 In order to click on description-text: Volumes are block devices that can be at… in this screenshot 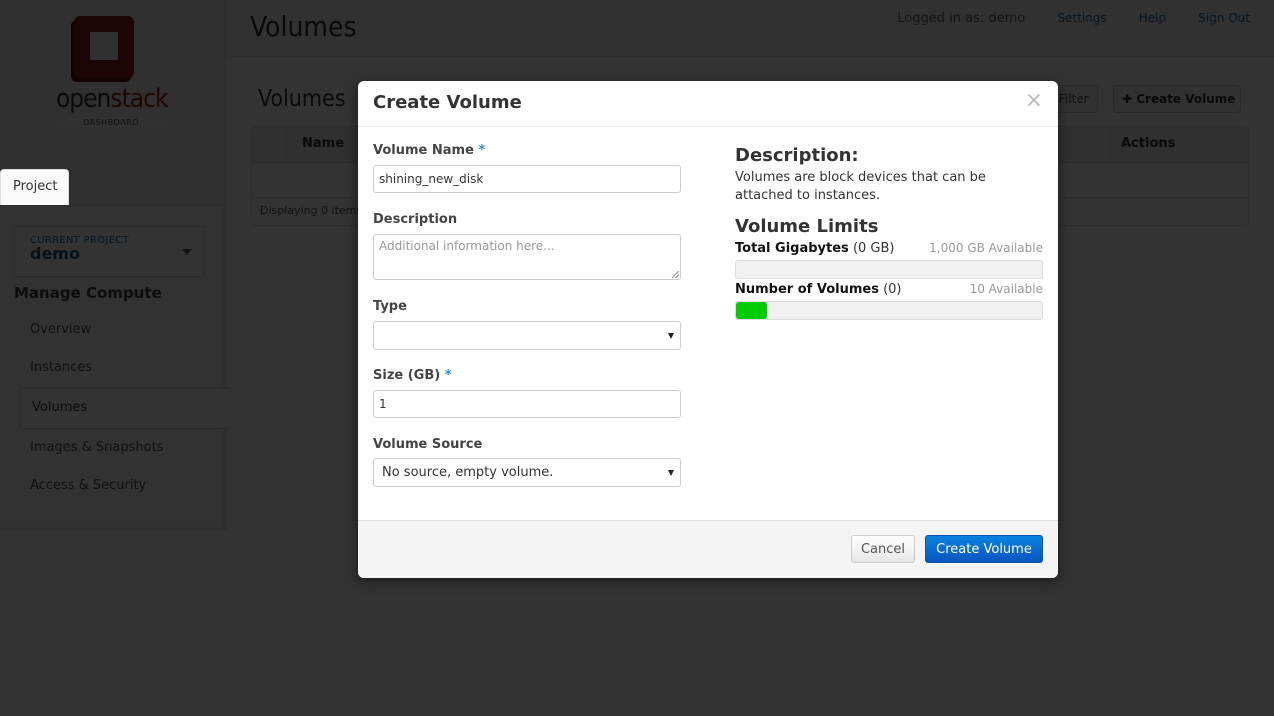, I will do `click(860, 186)`.